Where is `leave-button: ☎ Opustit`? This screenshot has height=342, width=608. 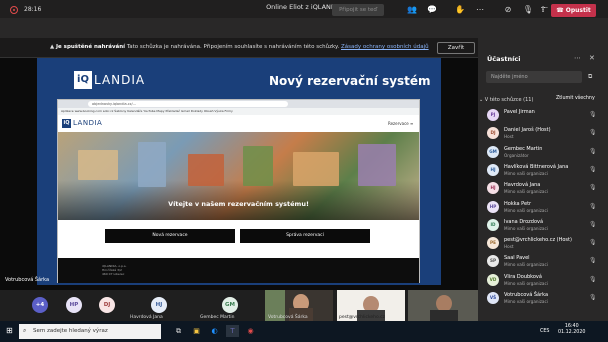 leave-button: ☎ Opustit is located at coordinates (573, 10).